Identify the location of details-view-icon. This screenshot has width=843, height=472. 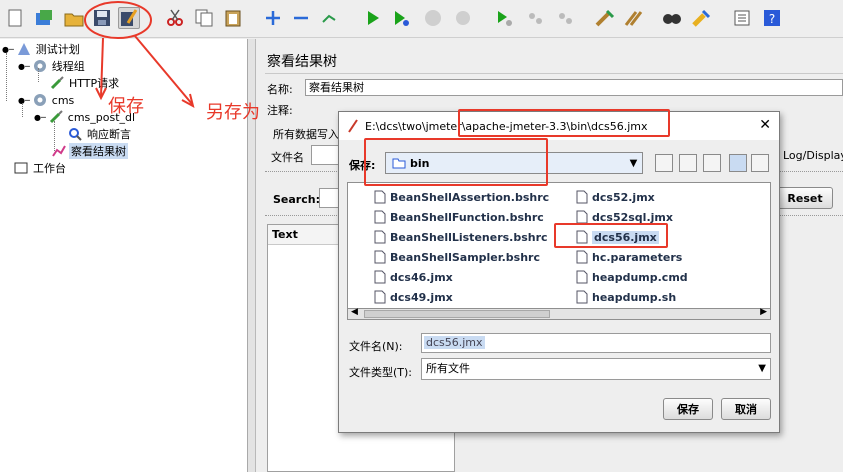
(760, 163).